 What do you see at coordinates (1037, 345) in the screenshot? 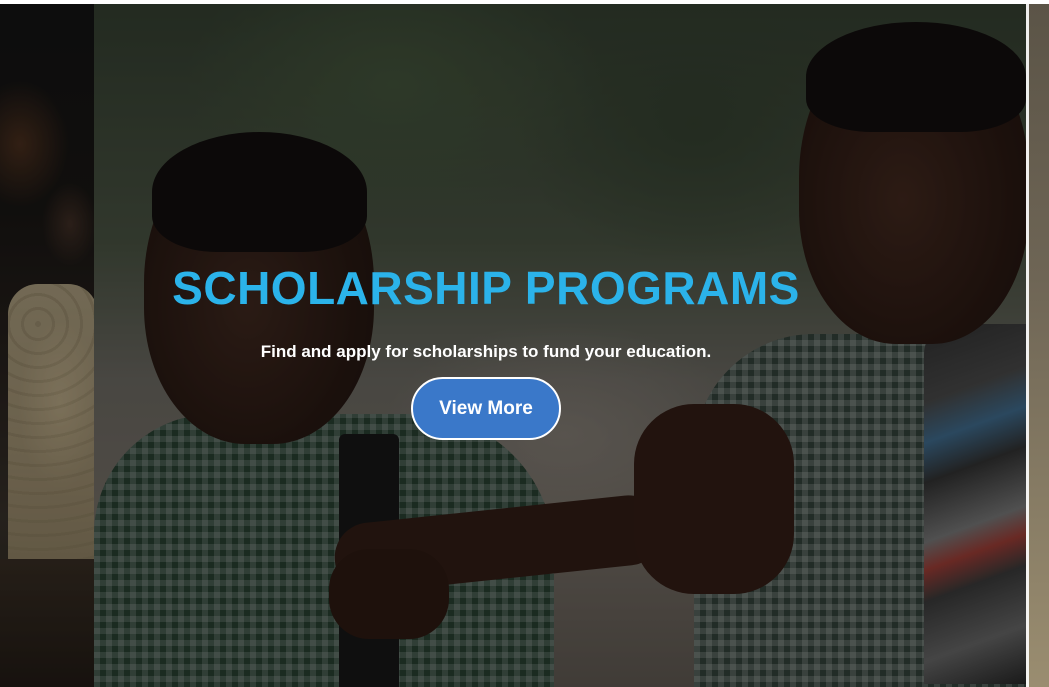
I see `next-slide-image` at bounding box center [1037, 345].